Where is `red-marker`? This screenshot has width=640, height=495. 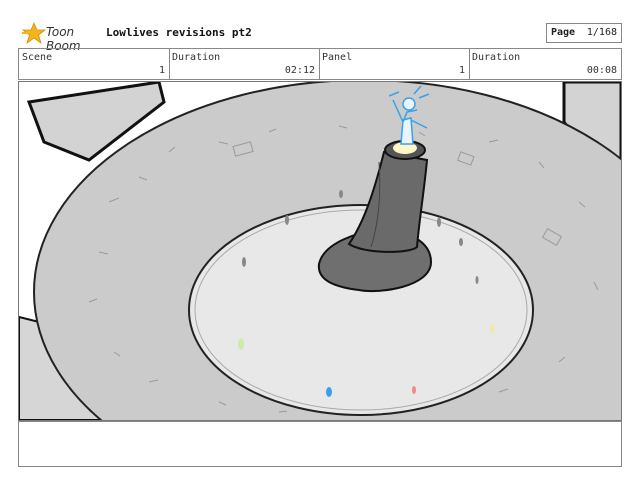
red-marker is located at coordinates (414, 390).